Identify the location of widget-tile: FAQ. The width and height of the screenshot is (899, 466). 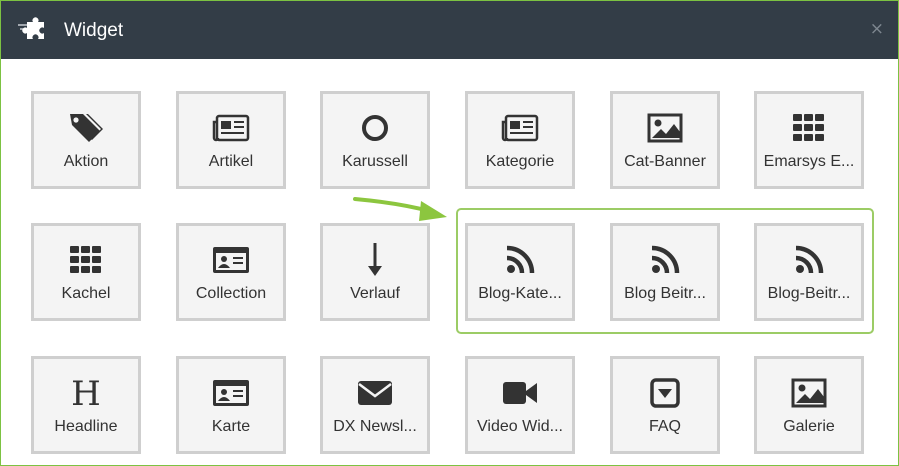
(665, 405).